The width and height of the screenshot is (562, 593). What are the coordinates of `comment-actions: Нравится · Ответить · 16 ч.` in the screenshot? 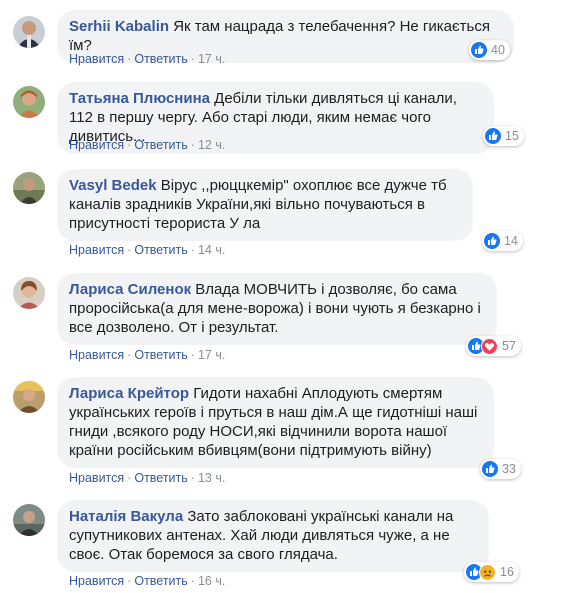 It's located at (147, 581).